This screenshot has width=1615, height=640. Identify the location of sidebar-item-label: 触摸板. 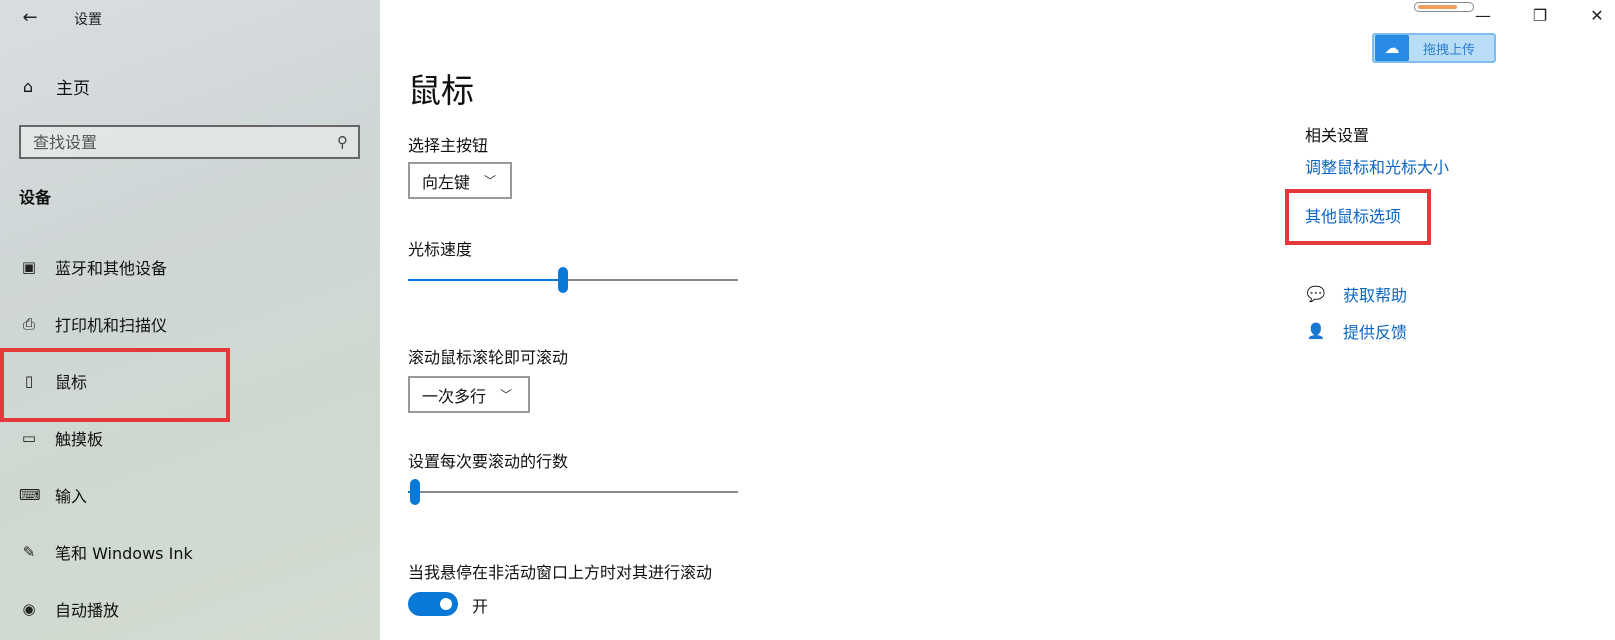
(79, 439).